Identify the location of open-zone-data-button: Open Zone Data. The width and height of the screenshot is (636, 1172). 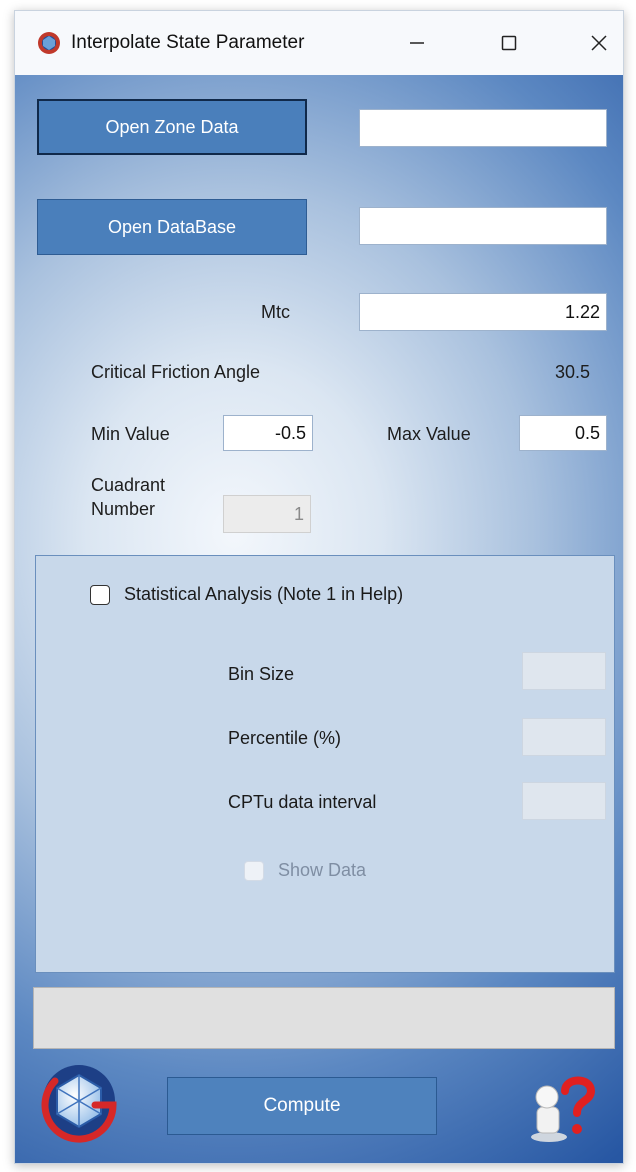
(172, 127).